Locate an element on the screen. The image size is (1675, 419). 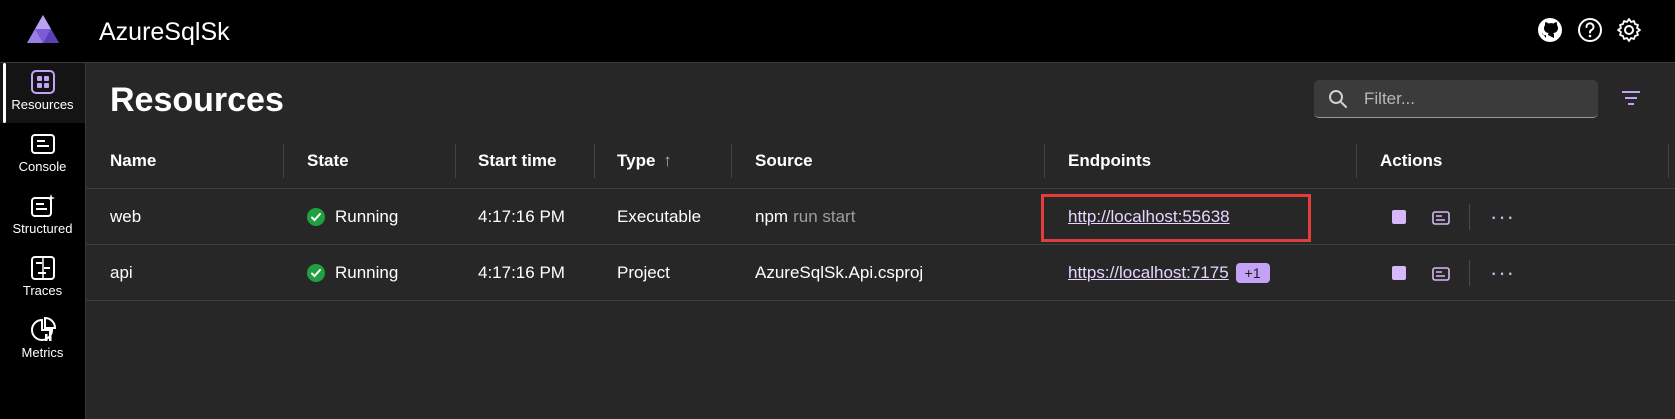
column-header-type-label: Type is located at coordinates (636, 160).